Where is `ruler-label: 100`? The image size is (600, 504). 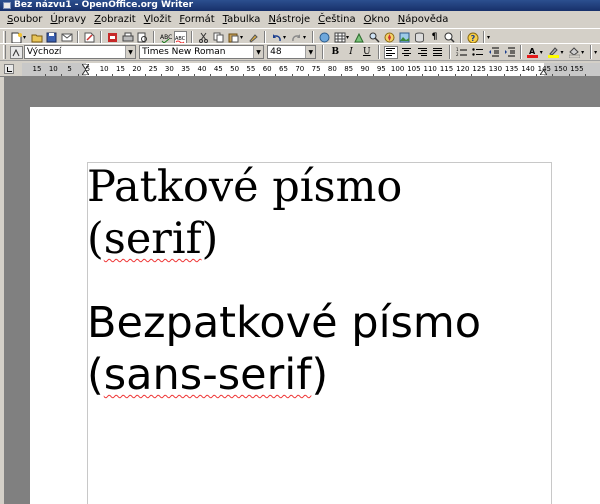
ruler-label: 100 is located at coordinates (397, 69).